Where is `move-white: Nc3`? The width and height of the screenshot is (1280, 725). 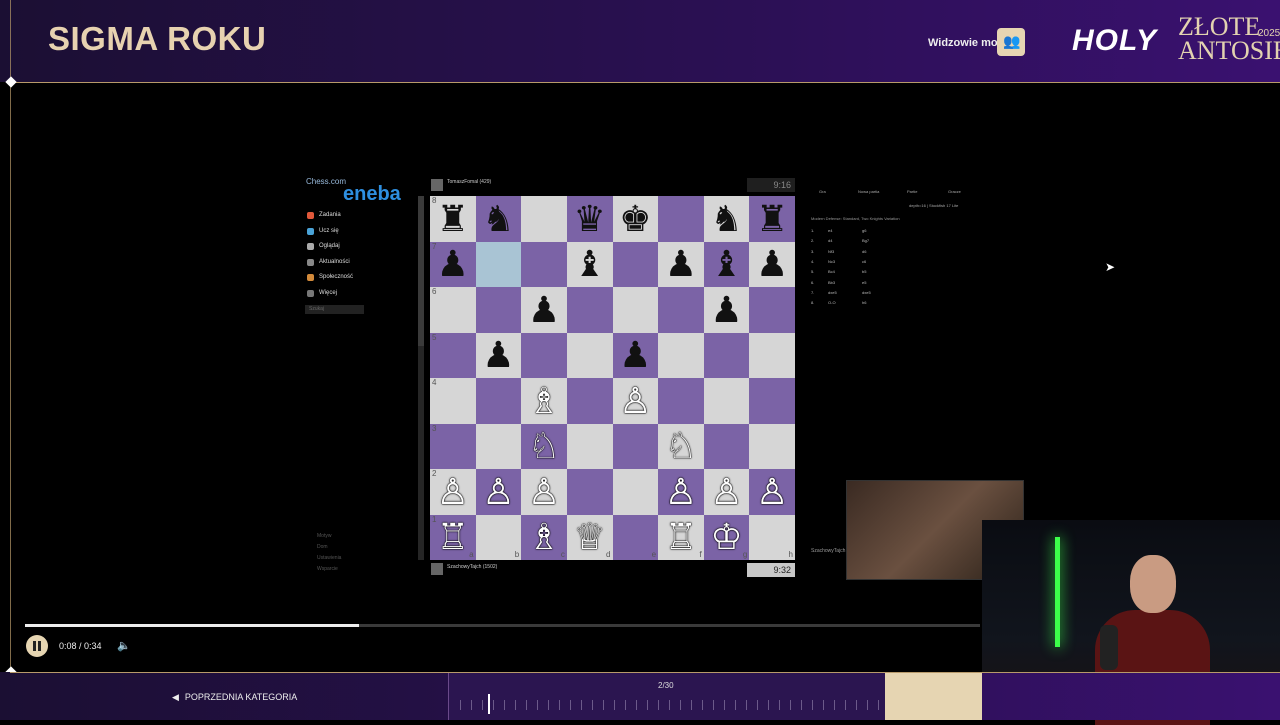
move-white: Nc3 is located at coordinates (831, 261).